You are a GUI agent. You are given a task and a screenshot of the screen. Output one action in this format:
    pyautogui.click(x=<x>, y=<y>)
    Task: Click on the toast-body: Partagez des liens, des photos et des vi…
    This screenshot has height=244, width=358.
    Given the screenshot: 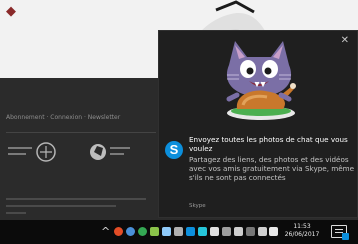 What is the action you would take?
    pyautogui.click(x=272, y=169)
    